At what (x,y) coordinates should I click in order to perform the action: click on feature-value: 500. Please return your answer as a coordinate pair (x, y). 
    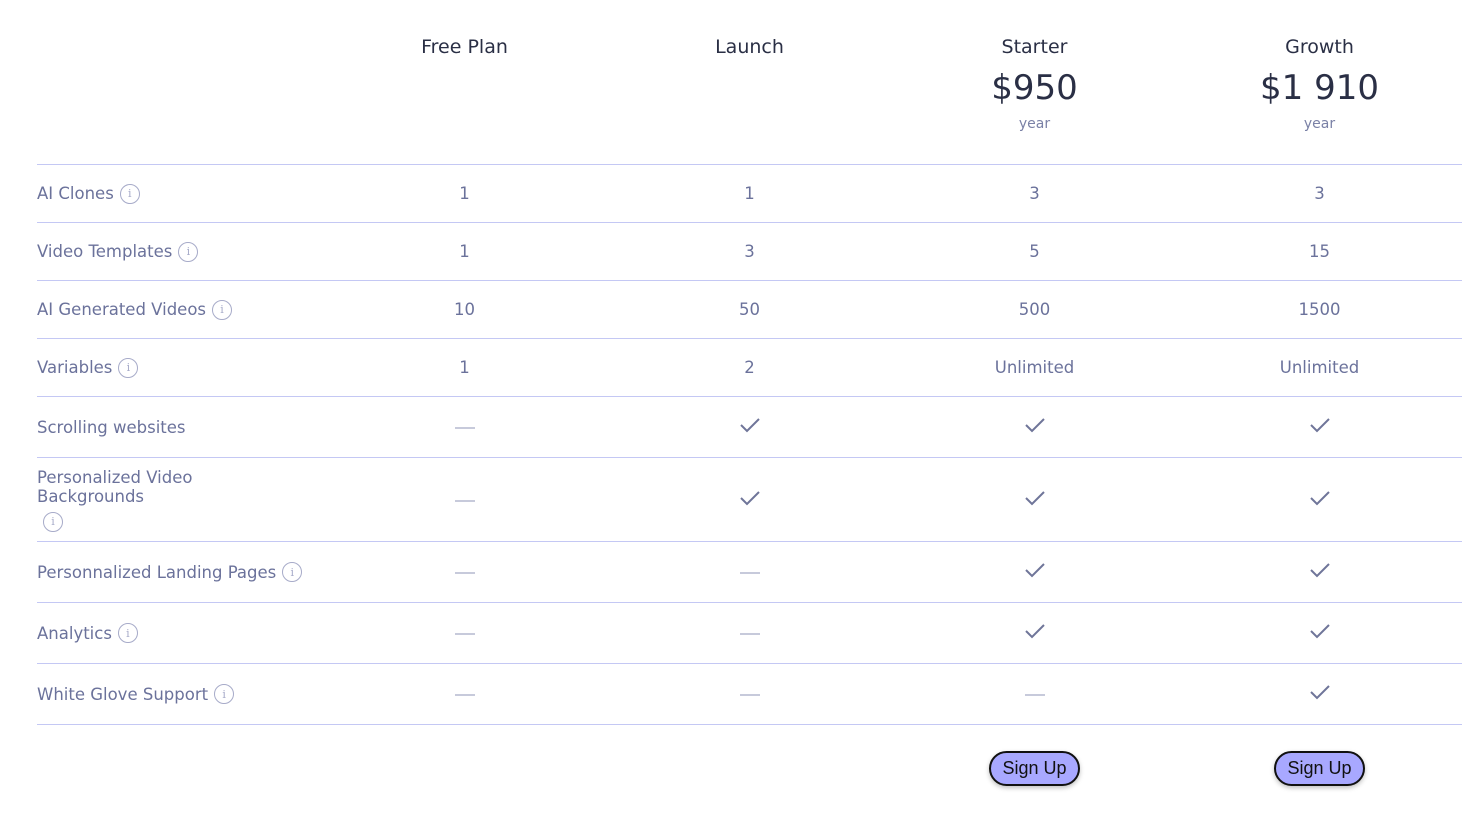
    Looking at the image, I should click on (1034, 309).